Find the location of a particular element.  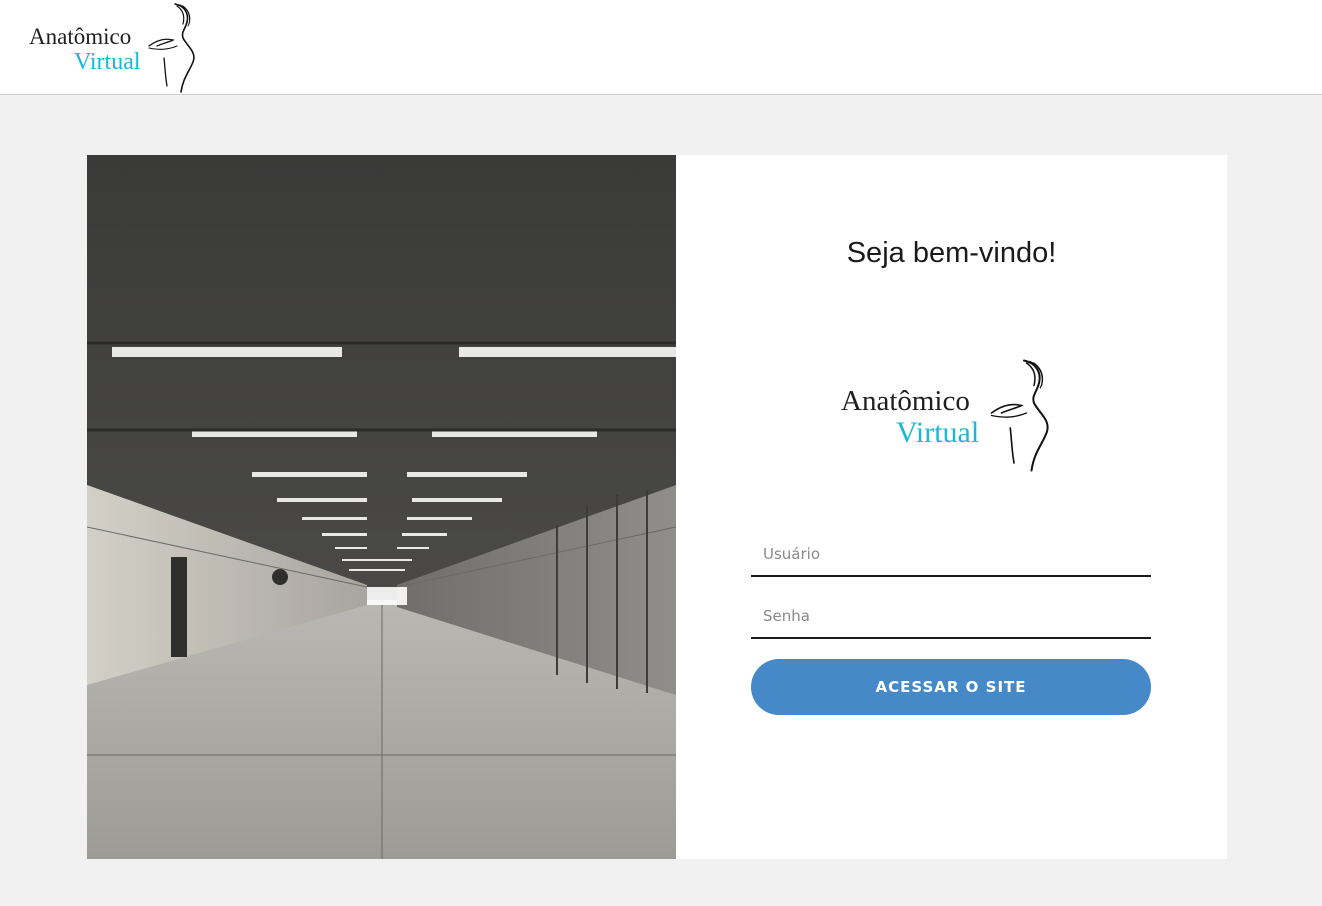

site-logo: Anatômico Virtual is located at coordinates (124, 48).